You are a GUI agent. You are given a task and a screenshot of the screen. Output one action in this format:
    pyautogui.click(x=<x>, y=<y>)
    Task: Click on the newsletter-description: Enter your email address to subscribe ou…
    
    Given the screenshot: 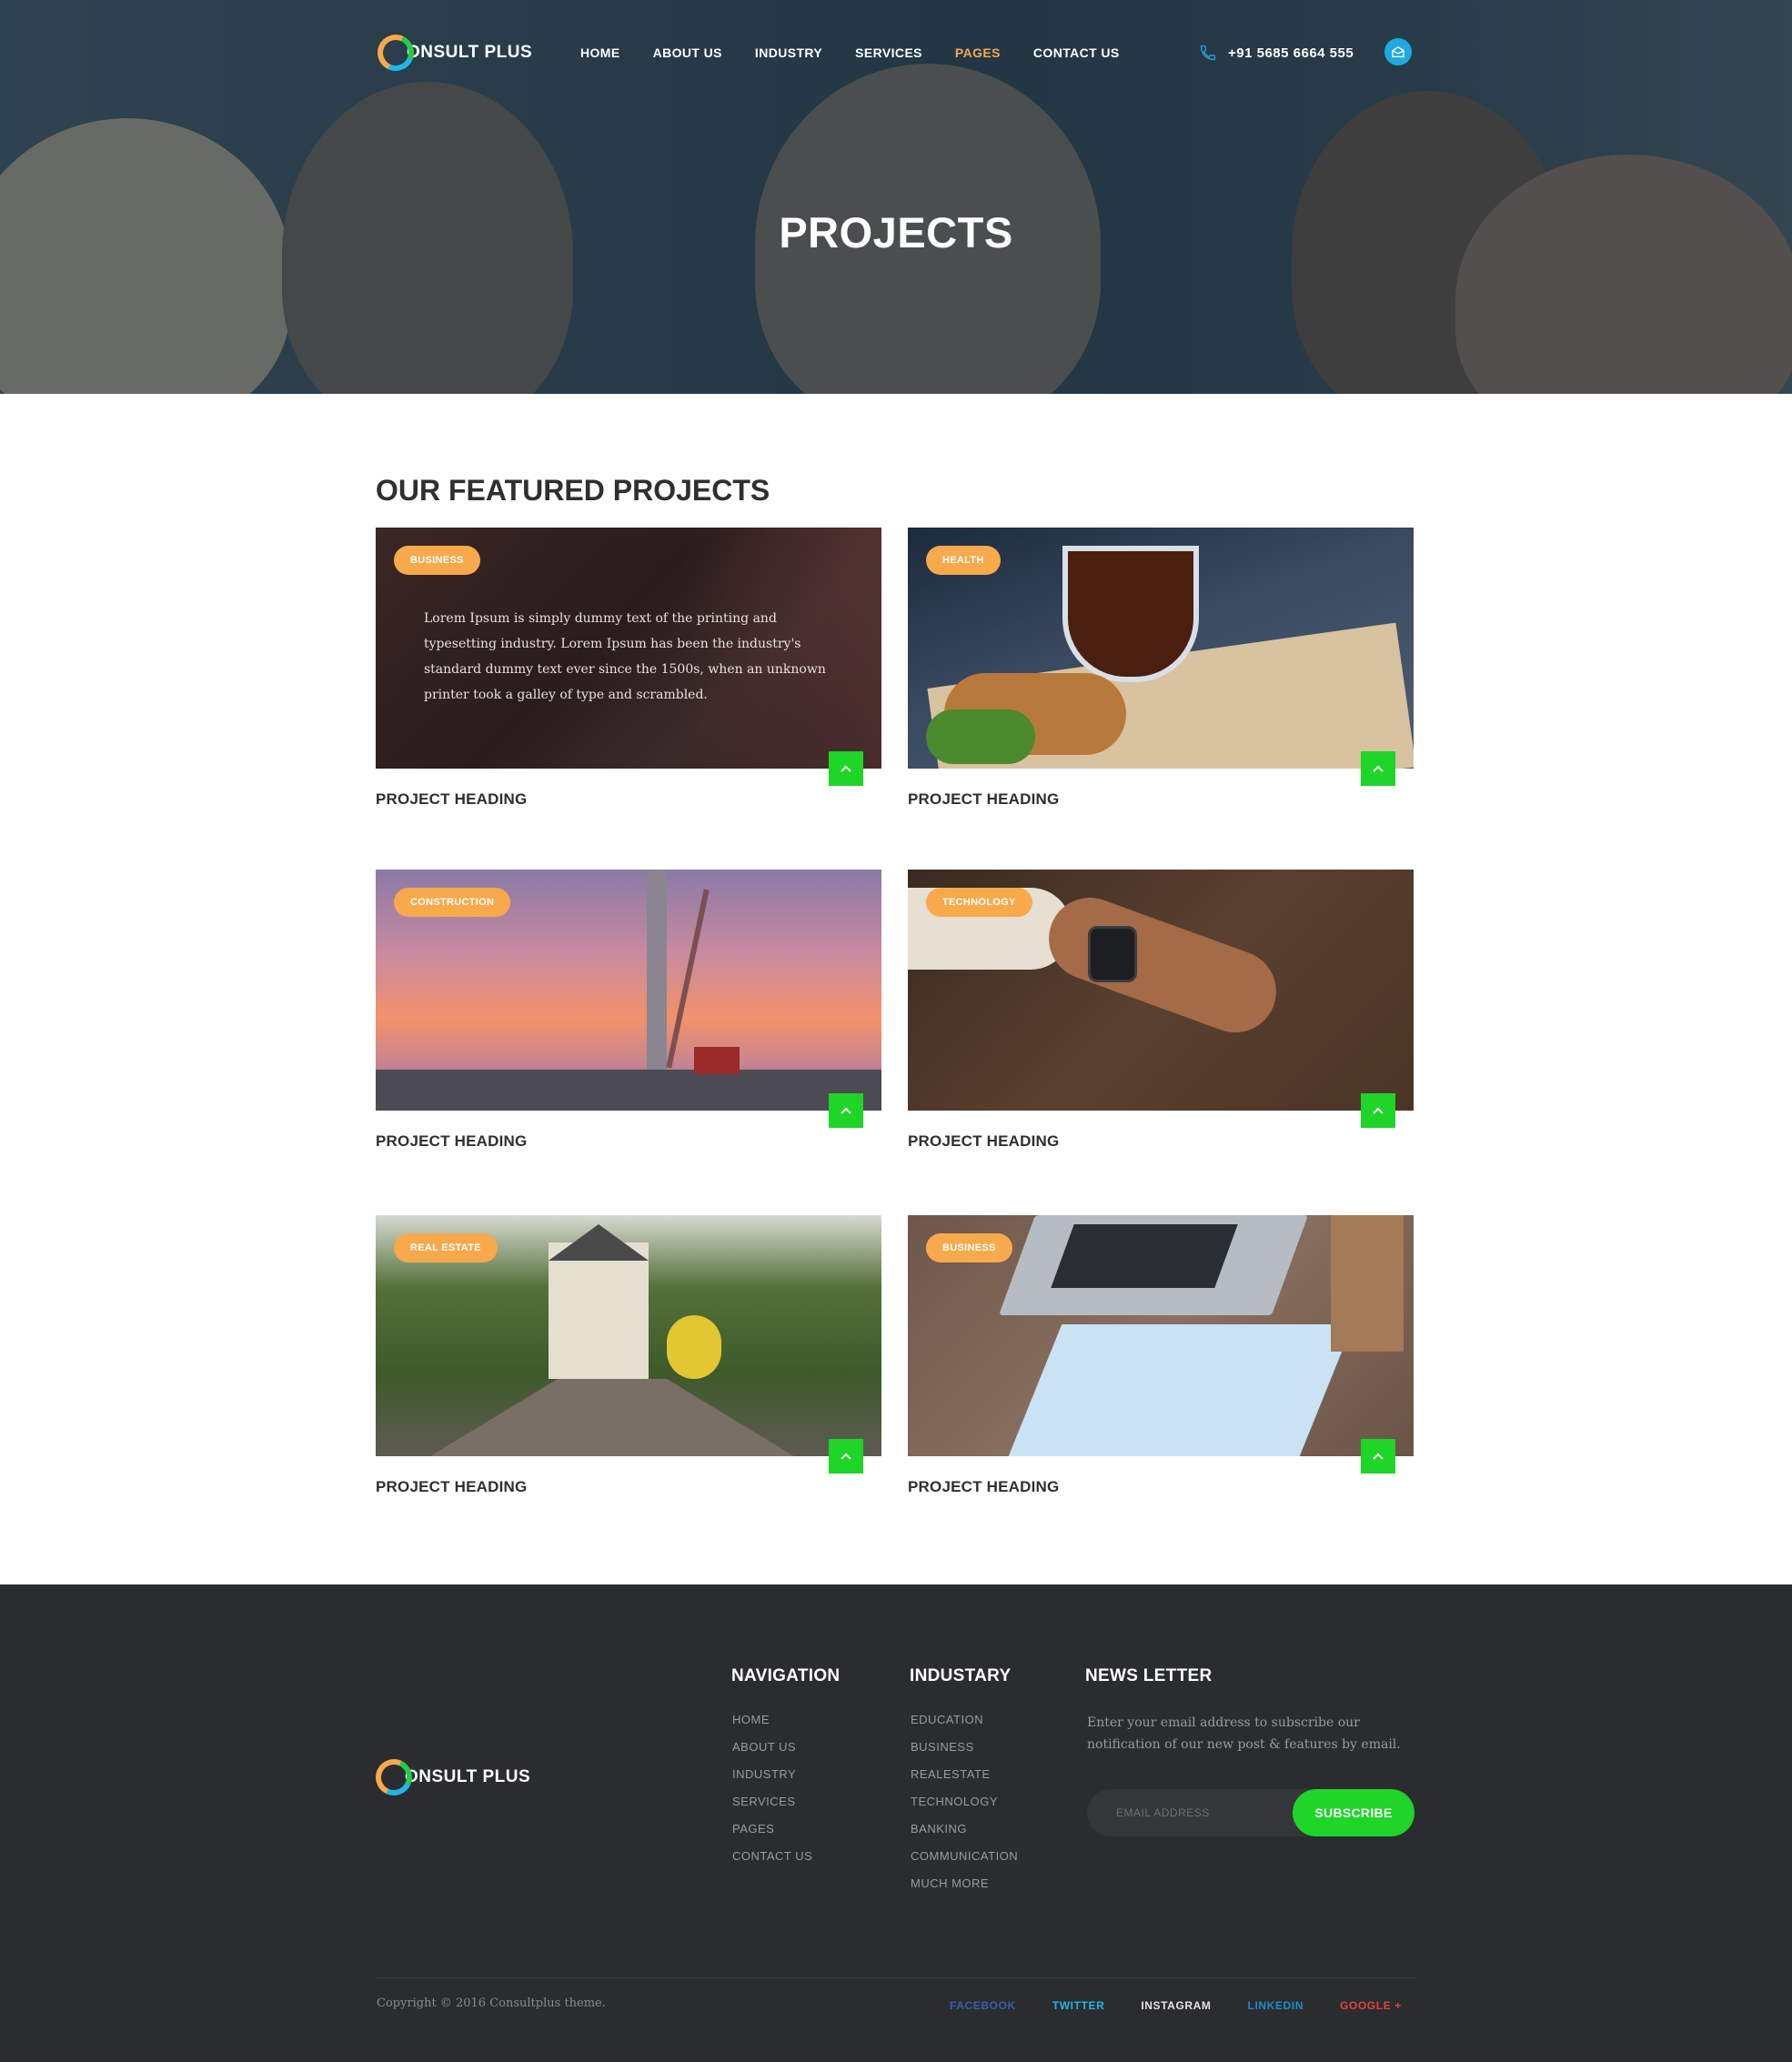 What is the action you would take?
    pyautogui.click(x=1244, y=1733)
    